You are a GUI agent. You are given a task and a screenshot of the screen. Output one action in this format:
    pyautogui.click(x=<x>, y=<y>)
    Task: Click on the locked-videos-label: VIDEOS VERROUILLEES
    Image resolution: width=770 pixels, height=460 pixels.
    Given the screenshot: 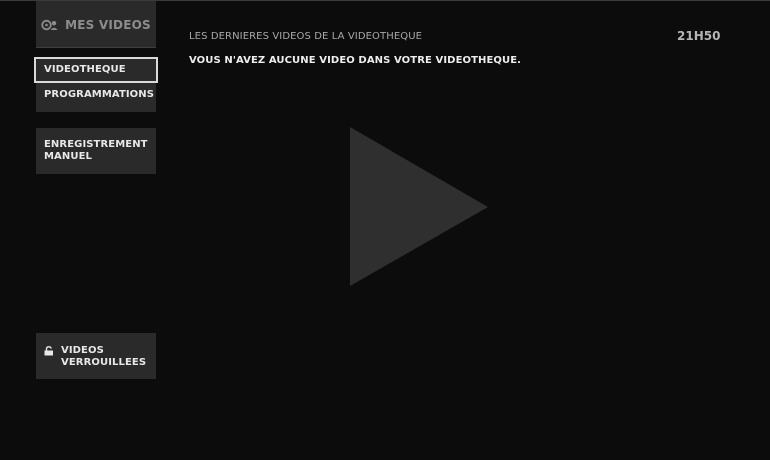 What is the action you would take?
    pyautogui.click(x=96, y=351)
    